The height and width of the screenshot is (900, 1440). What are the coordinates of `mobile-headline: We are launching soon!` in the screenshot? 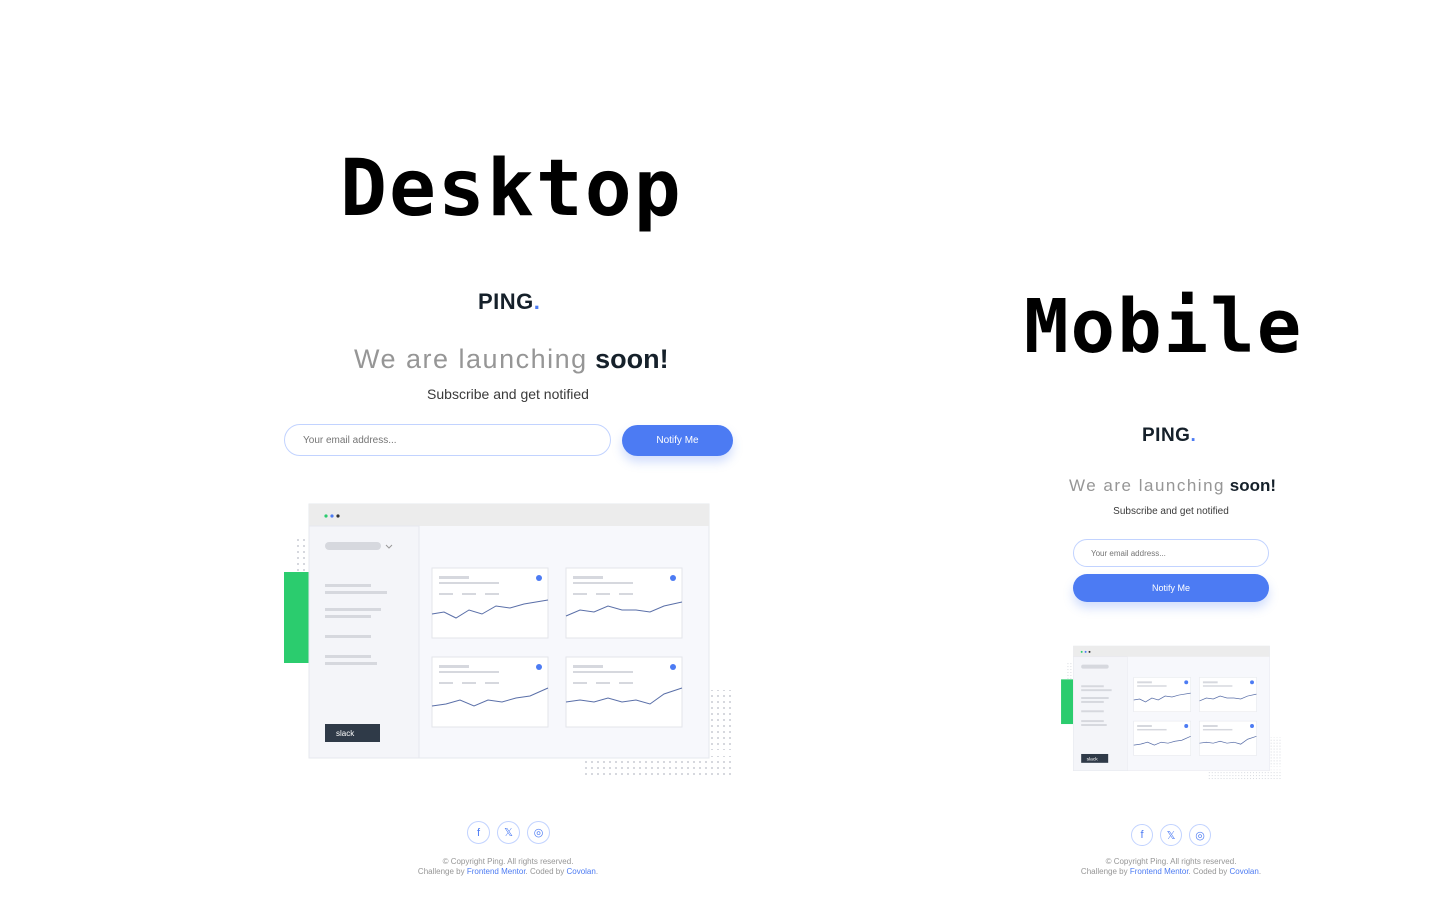 It's located at (1172, 486).